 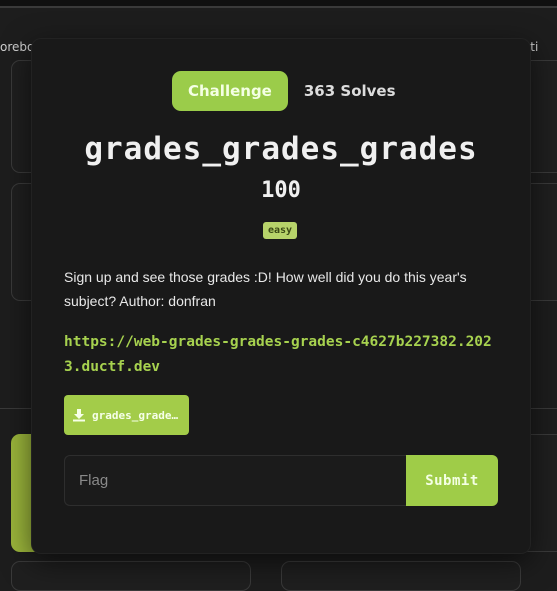 I want to click on download-file-button: grades_grades_grades.zip, so click(x=126, y=415).